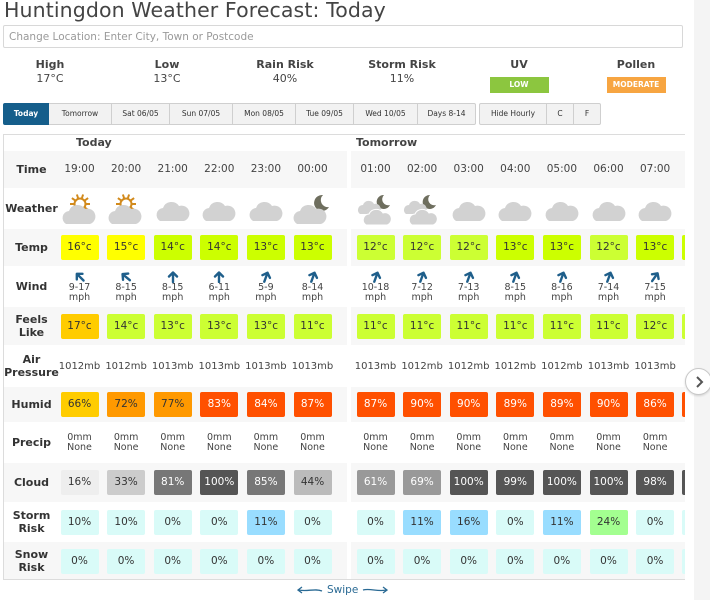 The image size is (710, 600). Describe the element at coordinates (31, 561) in the screenshot. I see `row-label-snow: Snow Risk` at that location.